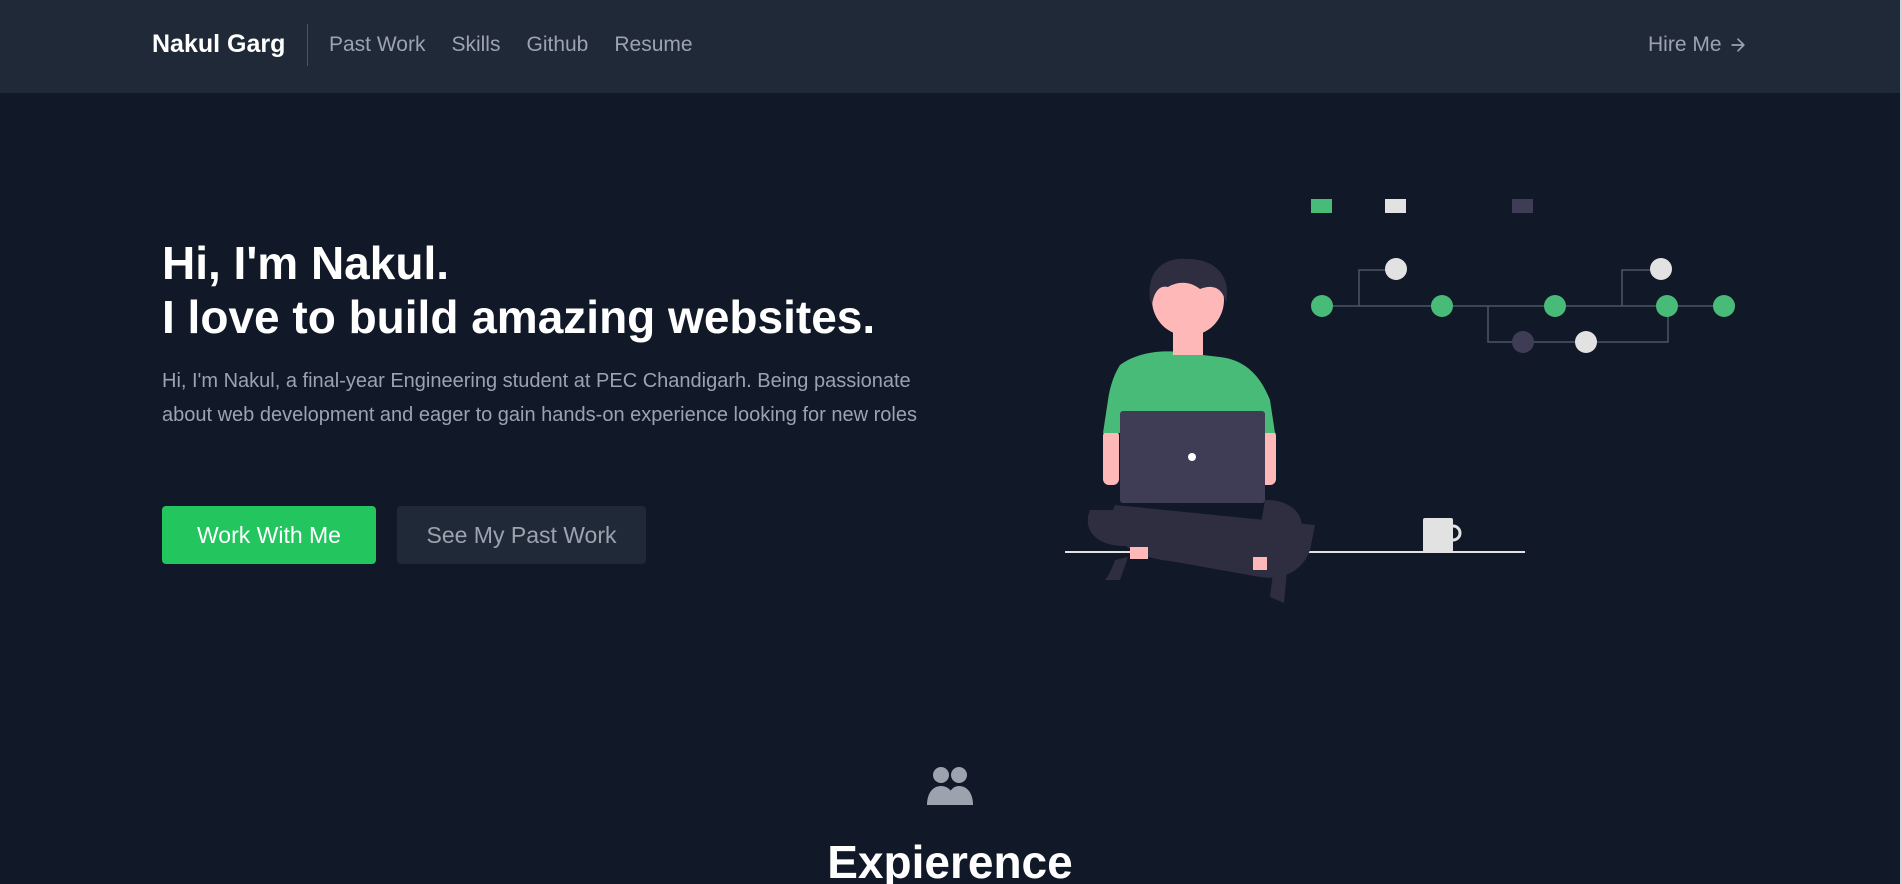 The width and height of the screenshot is (1902, 884). I want to click on hire-me-label: Hire Me, so click(1685, 44).